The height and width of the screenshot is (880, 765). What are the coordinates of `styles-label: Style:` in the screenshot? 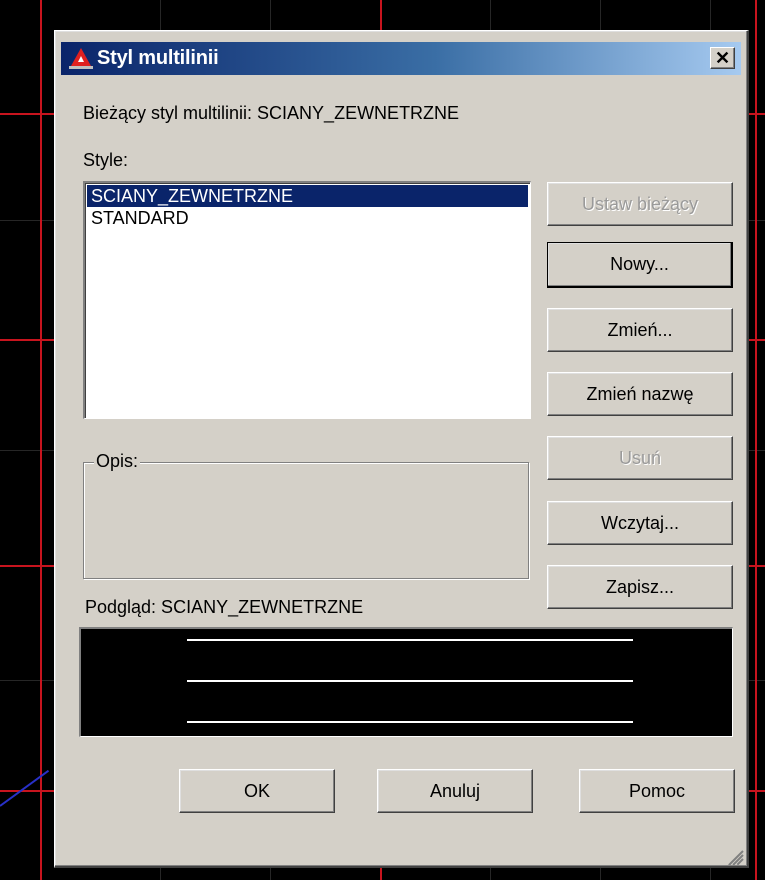 It's located at (106, 160).